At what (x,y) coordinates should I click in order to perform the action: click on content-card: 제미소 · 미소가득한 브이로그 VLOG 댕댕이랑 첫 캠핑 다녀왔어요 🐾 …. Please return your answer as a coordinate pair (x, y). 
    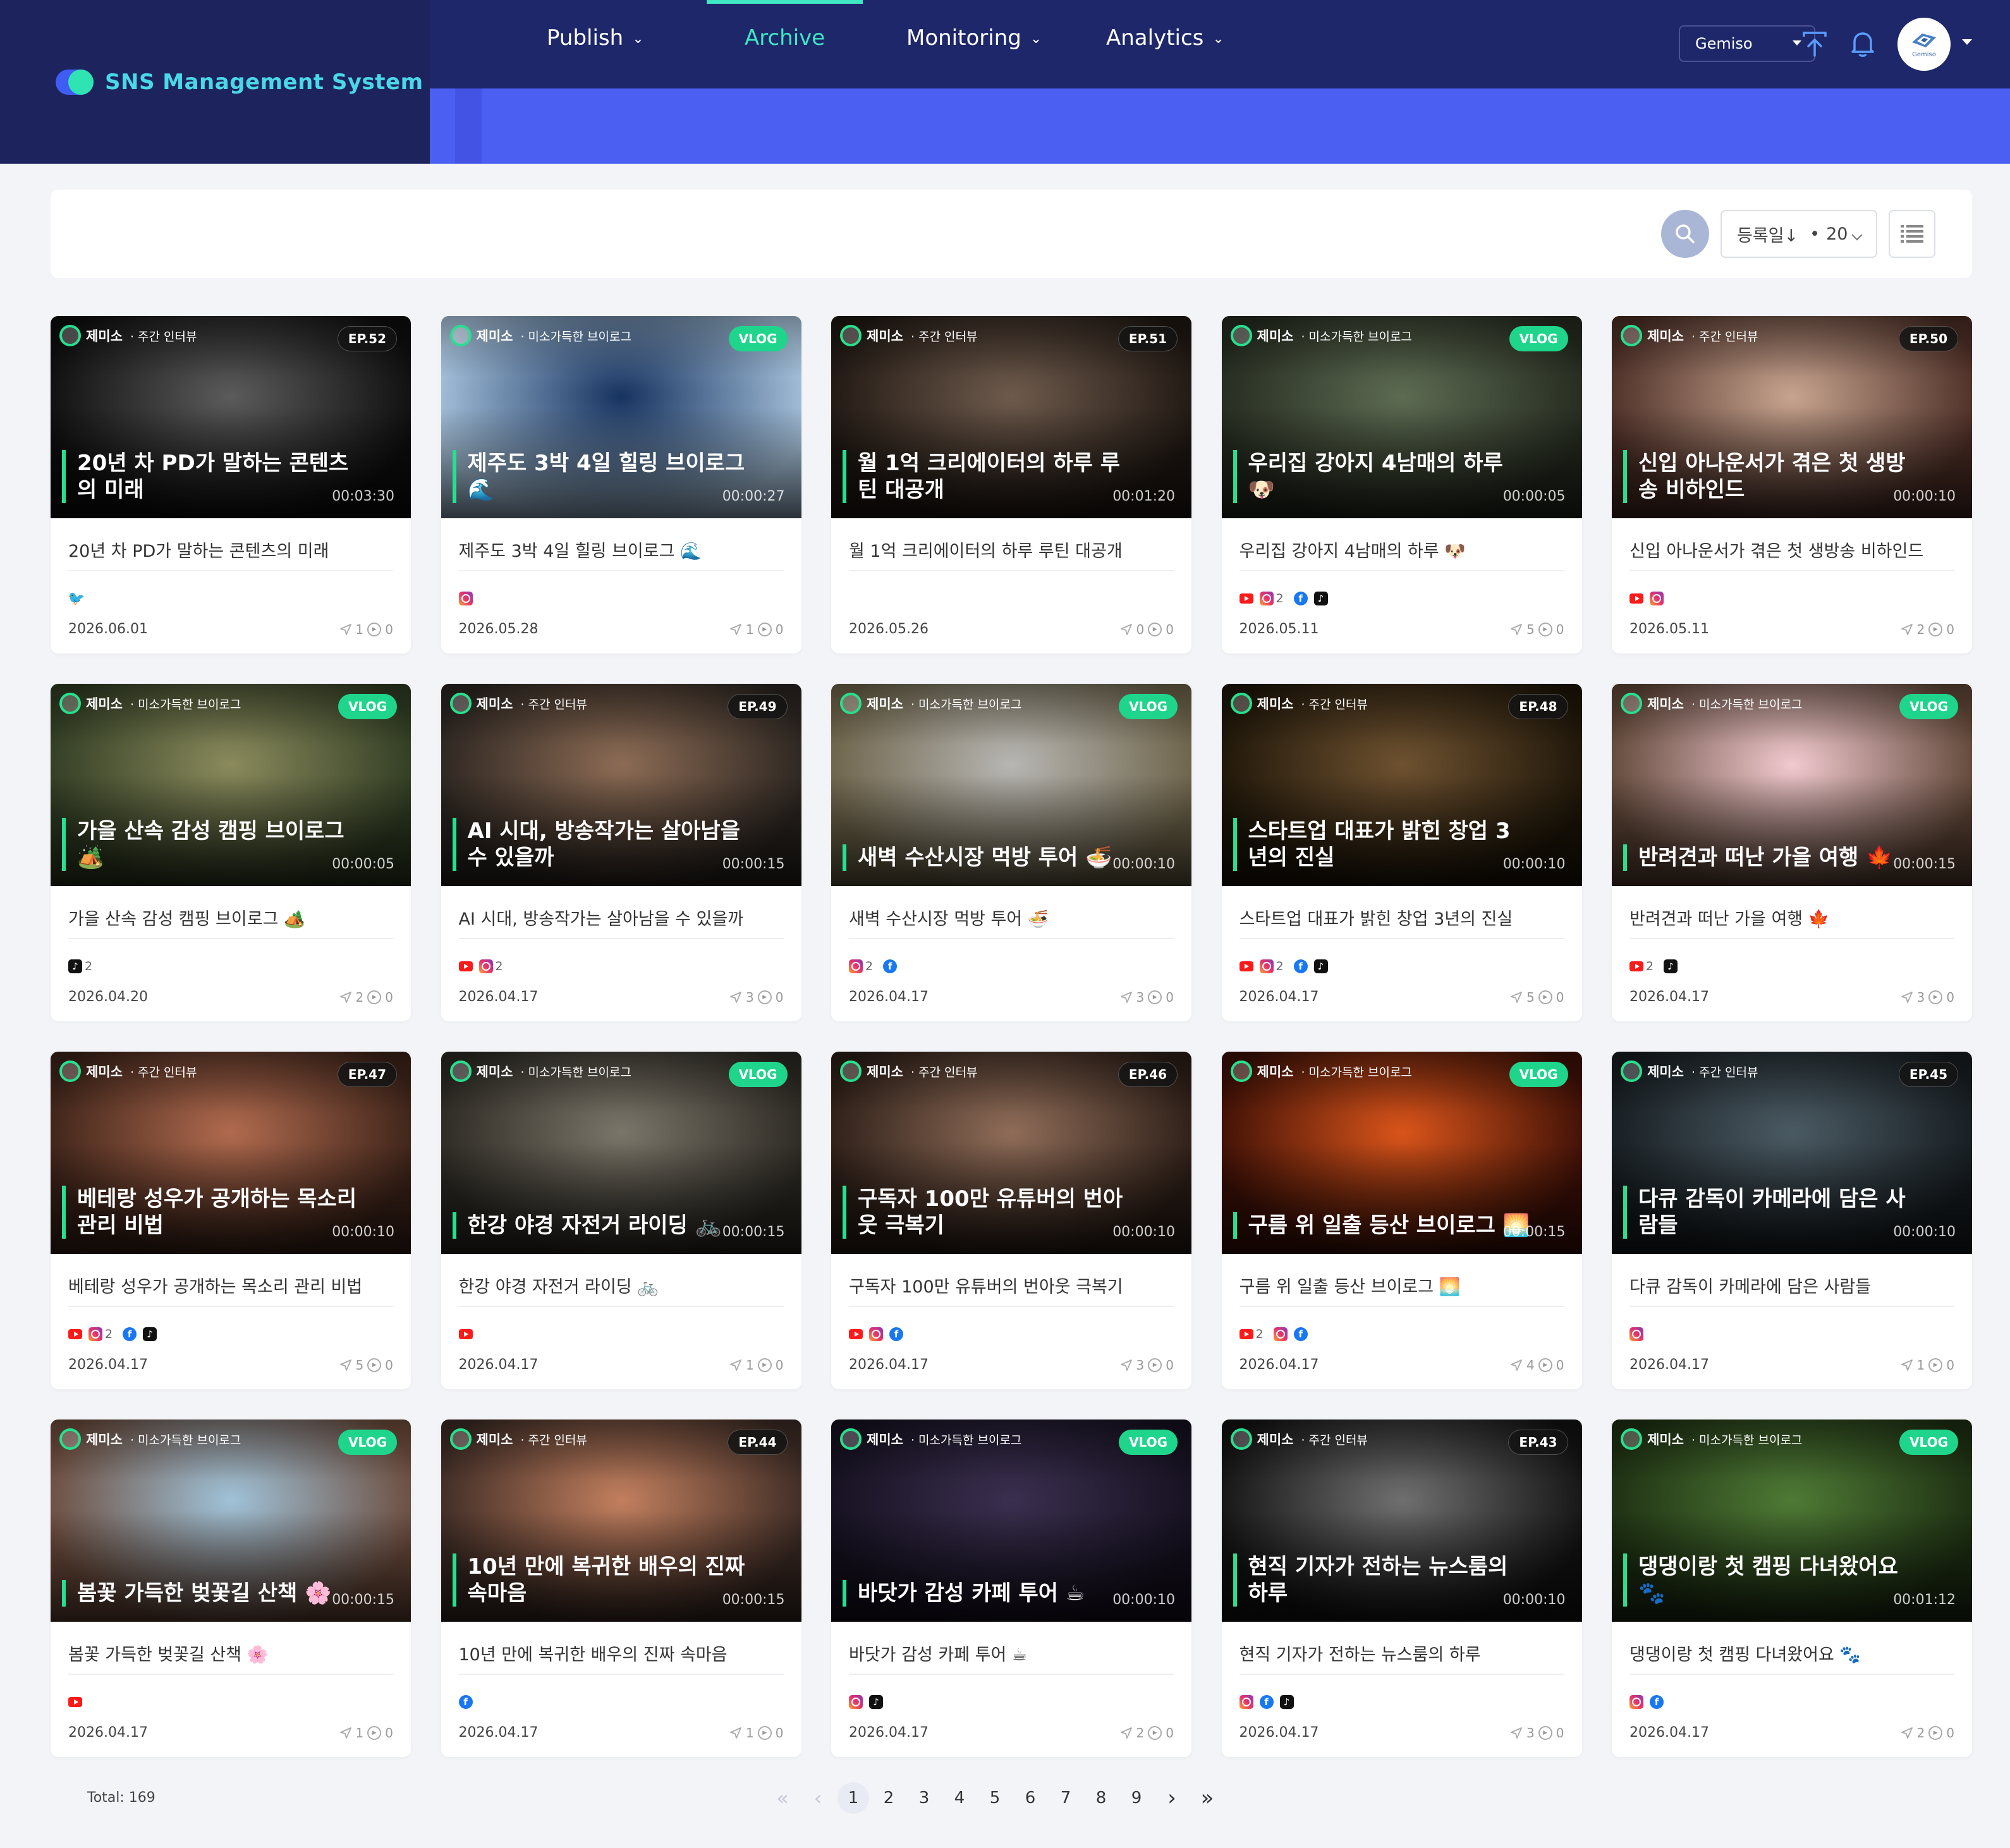
    Looking at the image, I should click on (1792, 1588).